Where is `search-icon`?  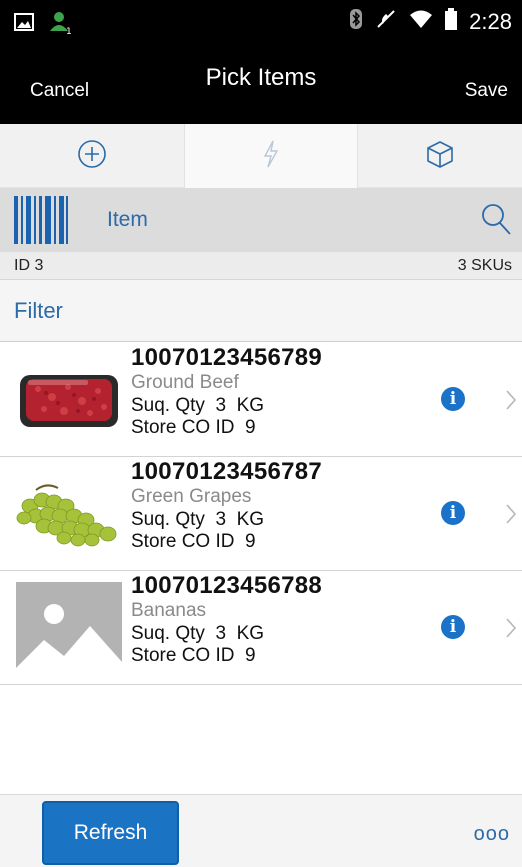 search-icon is located at coordinates (496, 221).